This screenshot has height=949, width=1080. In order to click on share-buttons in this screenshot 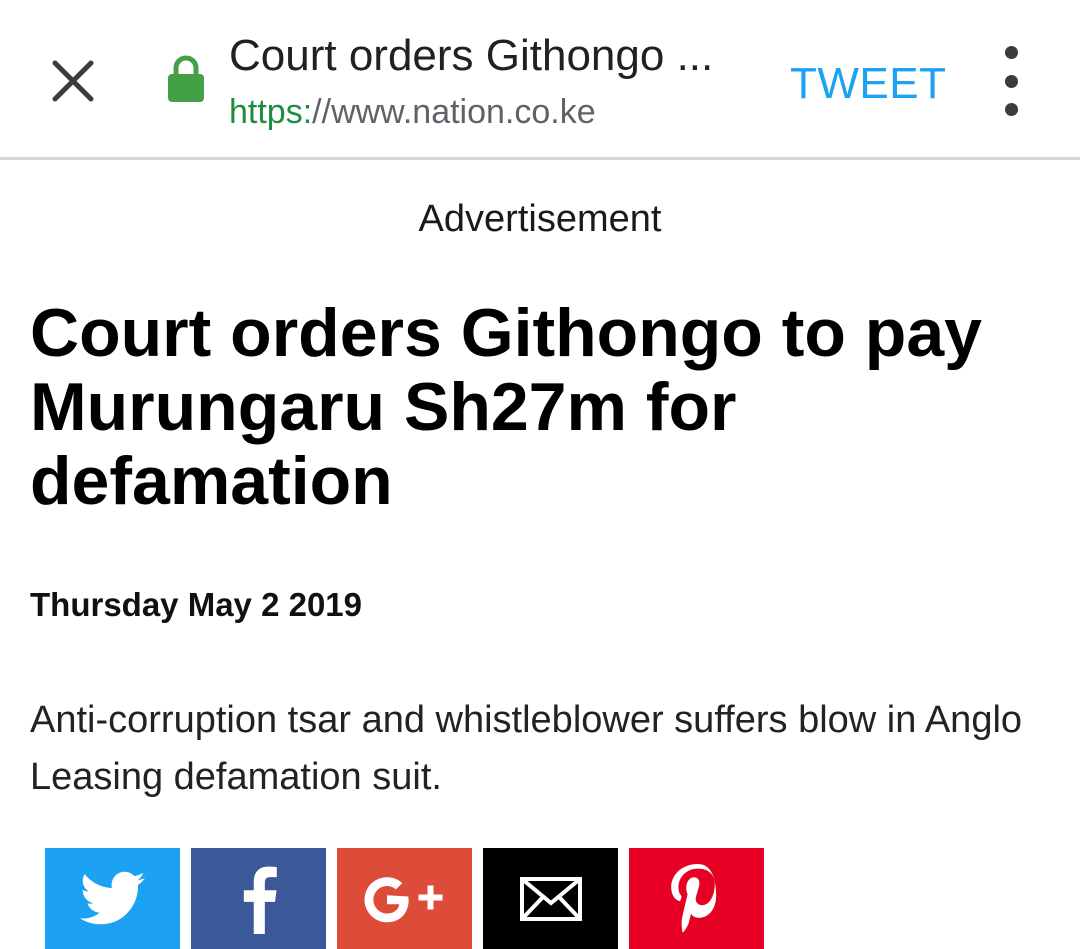, I will do `click(404, 898)`.